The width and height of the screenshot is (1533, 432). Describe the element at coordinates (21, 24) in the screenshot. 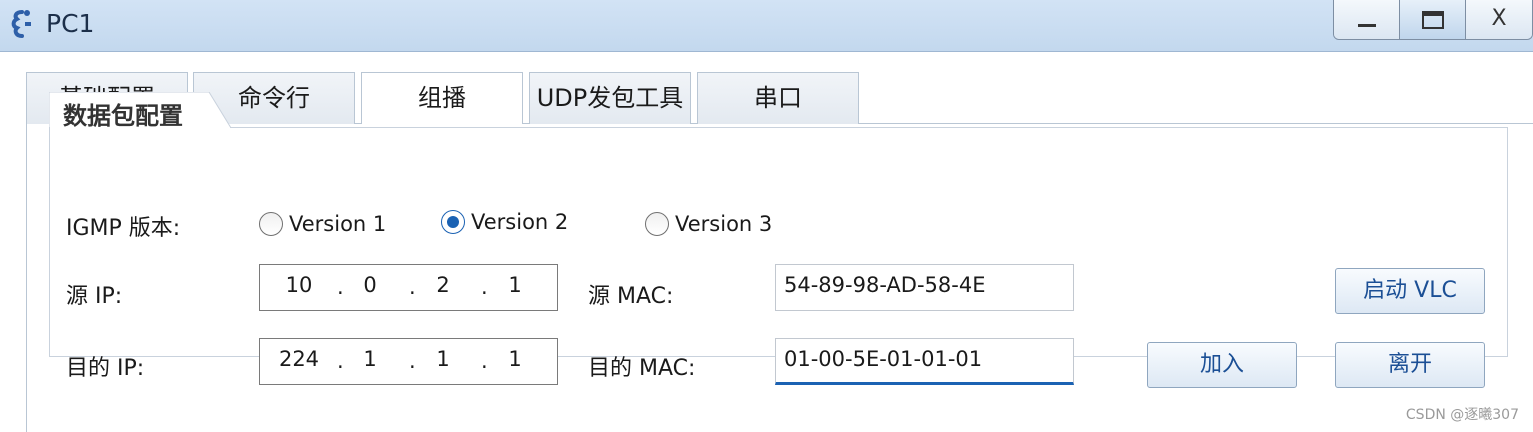

I see `pc-icon` at that location.